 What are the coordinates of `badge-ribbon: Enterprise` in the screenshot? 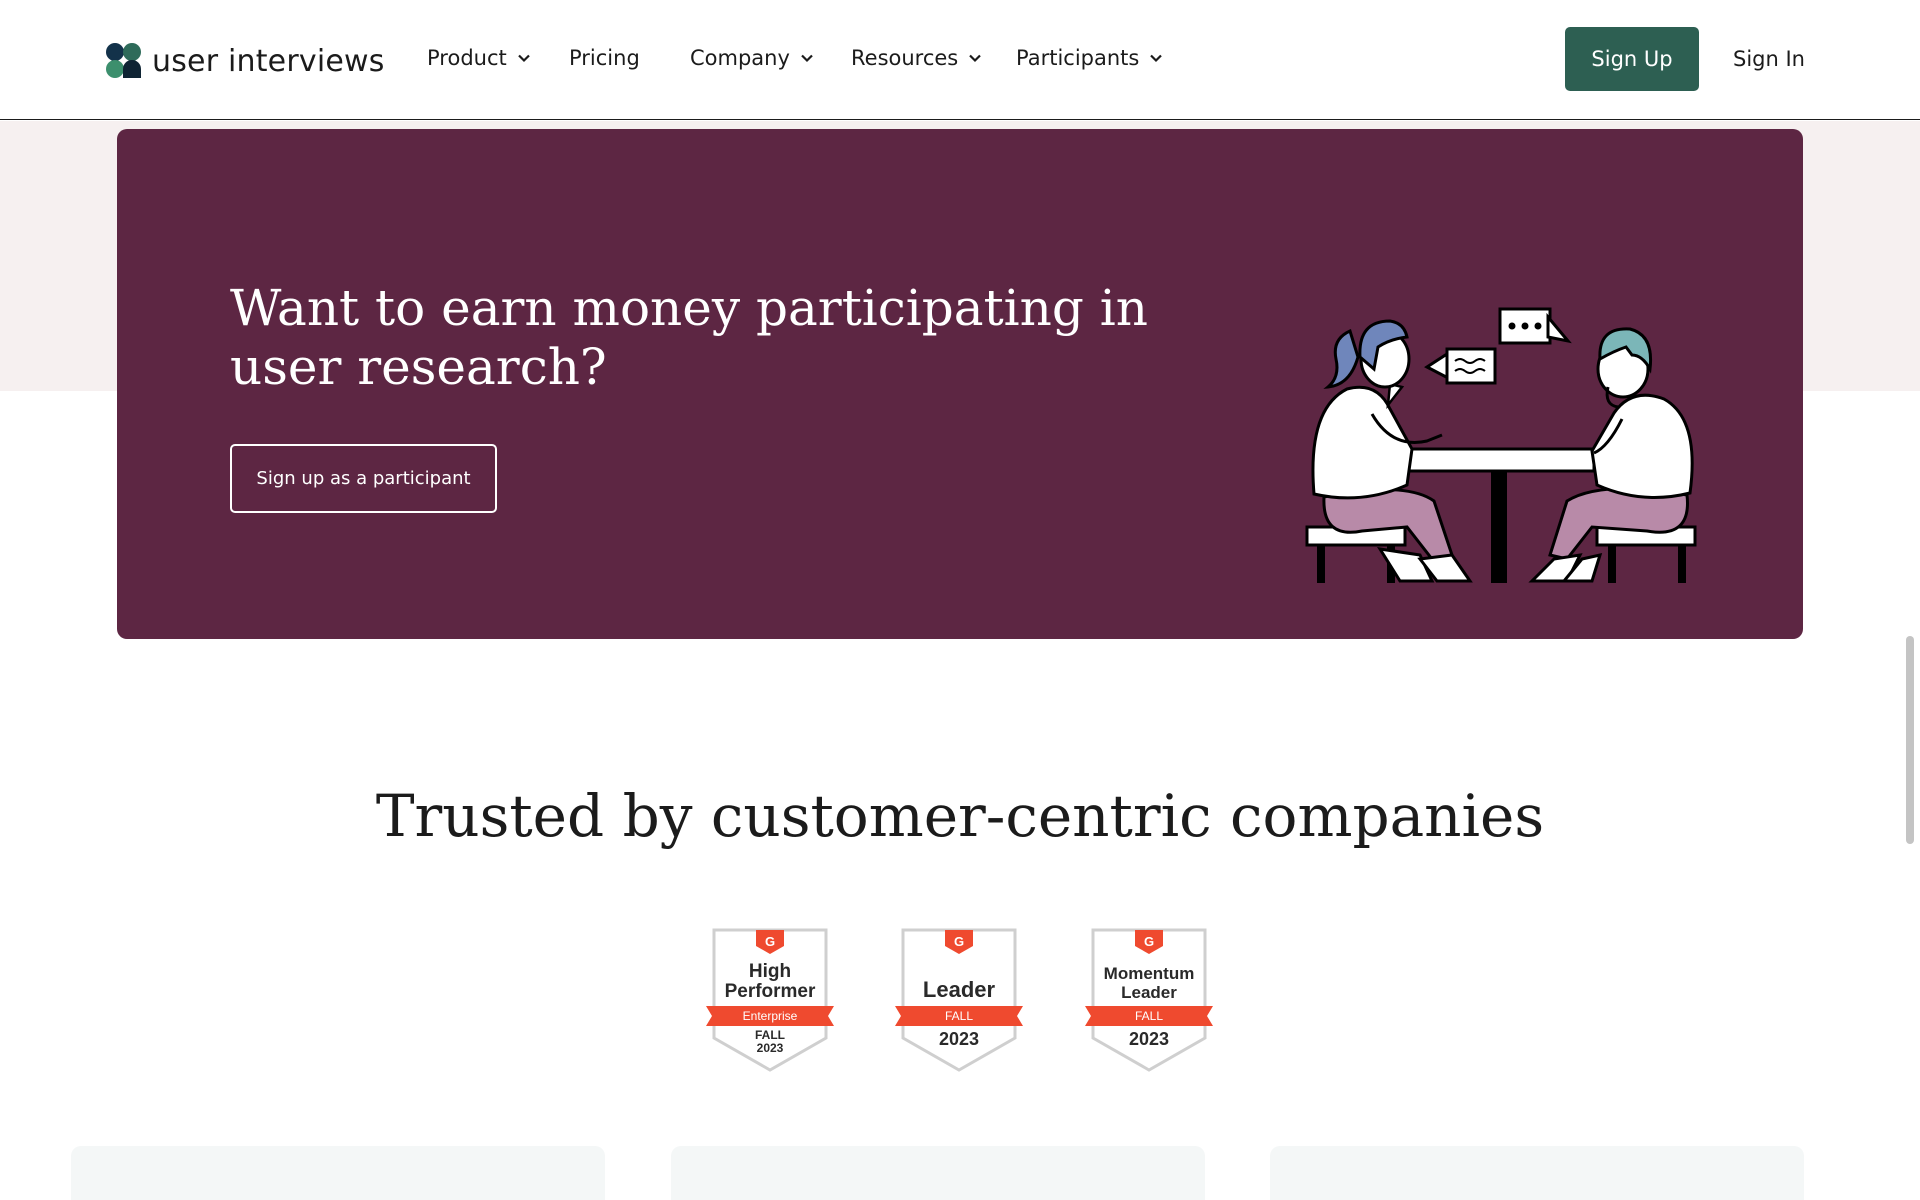 It's located at (770, 1016).